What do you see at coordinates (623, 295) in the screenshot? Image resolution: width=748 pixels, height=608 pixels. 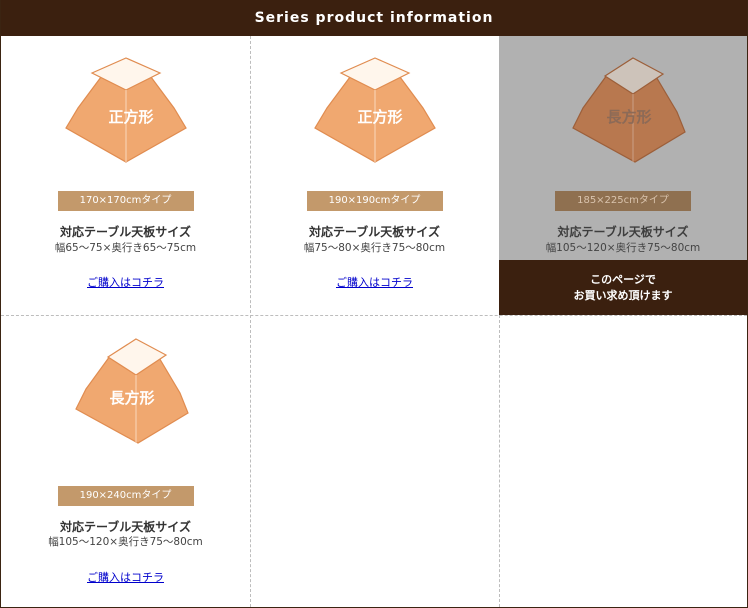 I see `current-note-line: お買い求め頂けます` at bounding box center [623, 295].